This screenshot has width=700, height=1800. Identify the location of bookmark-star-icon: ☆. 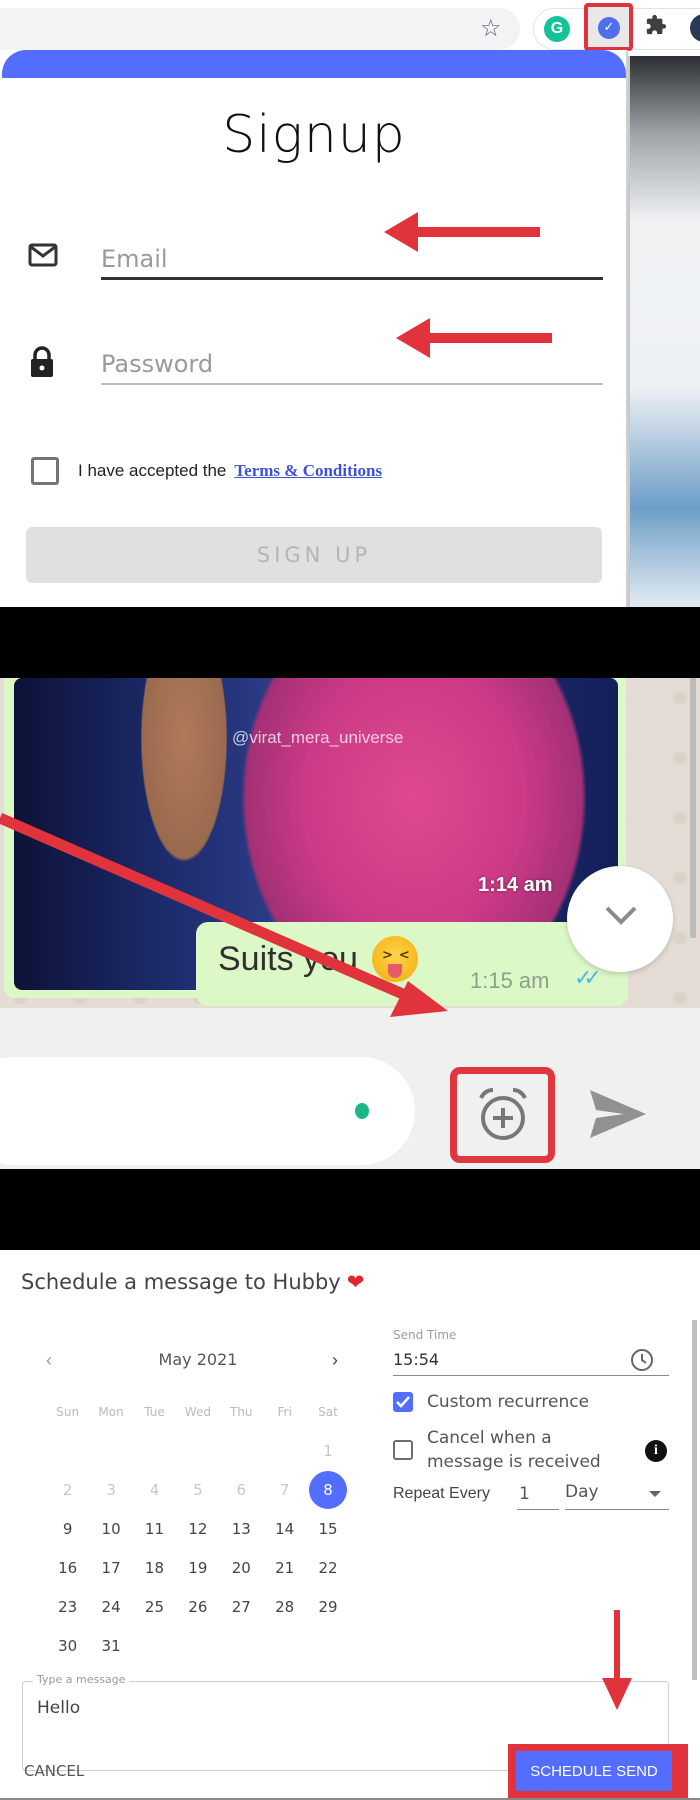
(491, 28).